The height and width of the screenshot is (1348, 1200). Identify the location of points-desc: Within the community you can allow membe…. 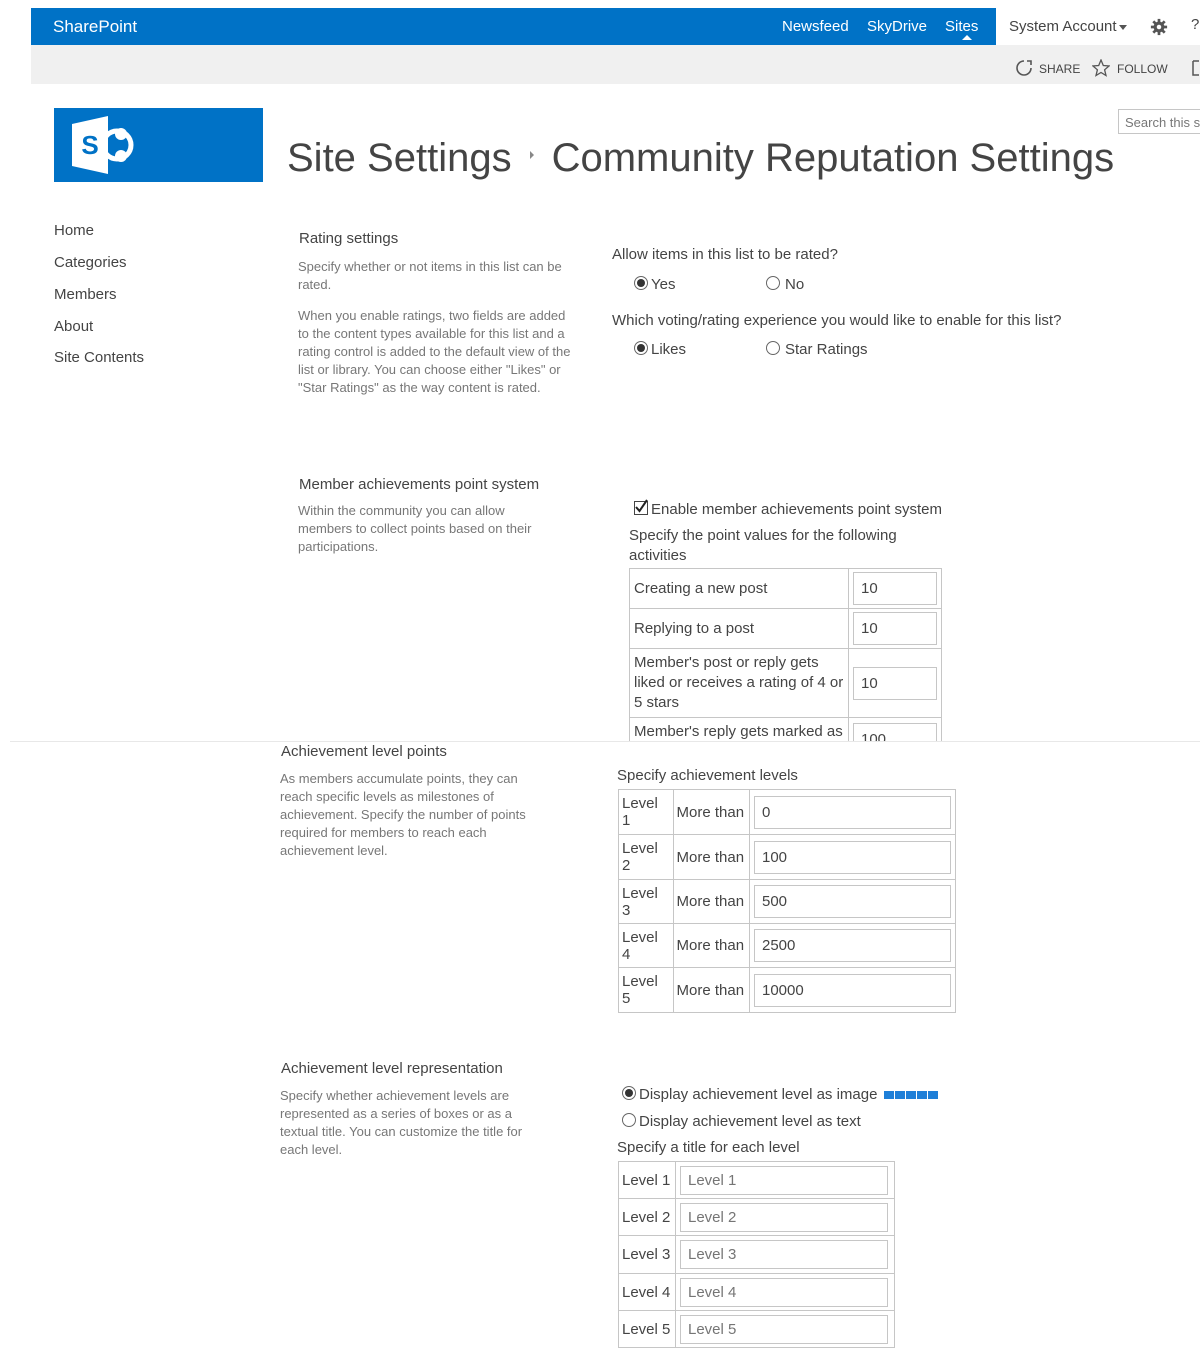
(415, 528).